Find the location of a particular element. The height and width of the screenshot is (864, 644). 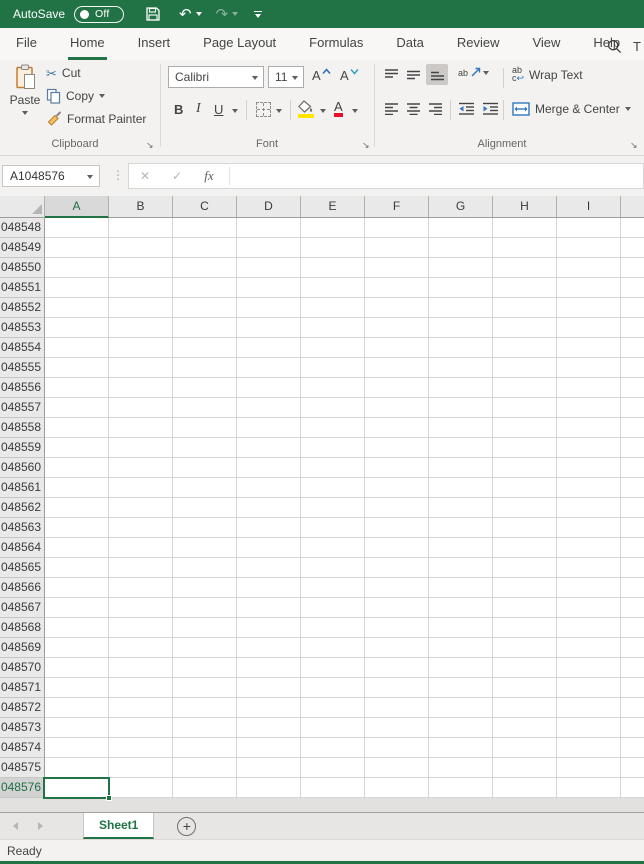

column-header-partial is located at coordinates (632, 207).